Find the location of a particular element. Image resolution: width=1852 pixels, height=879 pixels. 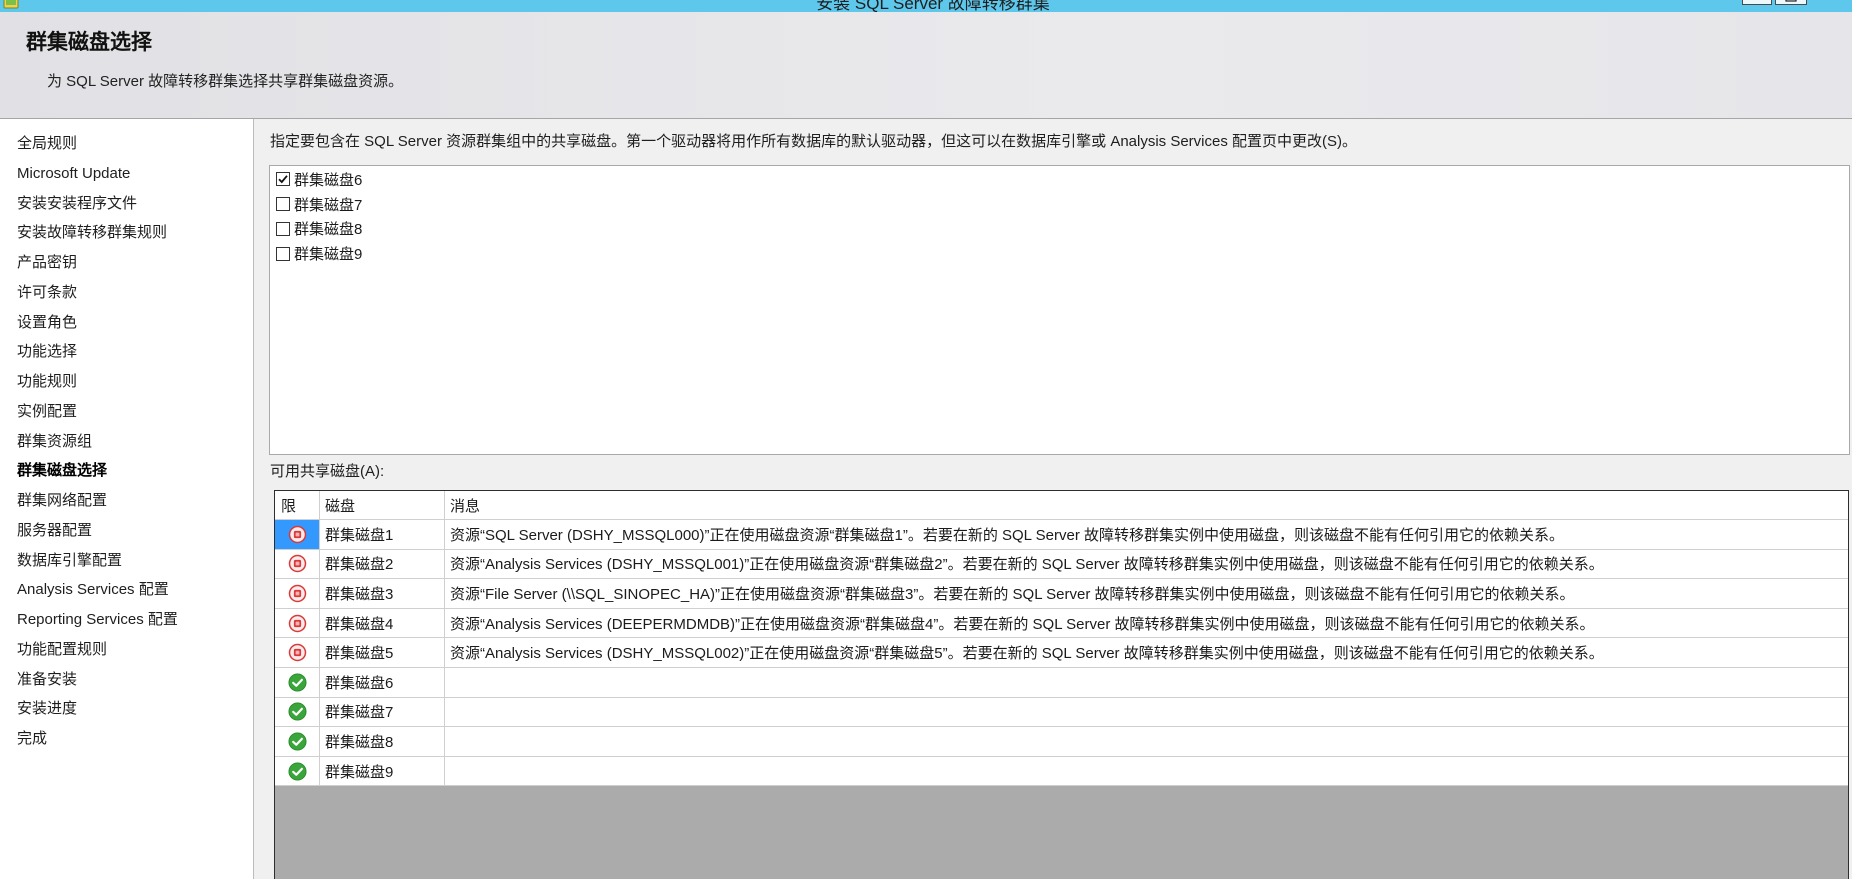

page-subtitle: 为 SQL Server 故障转移群集选择共享群集磁盘资源。 is located at coordinates (225, 81).